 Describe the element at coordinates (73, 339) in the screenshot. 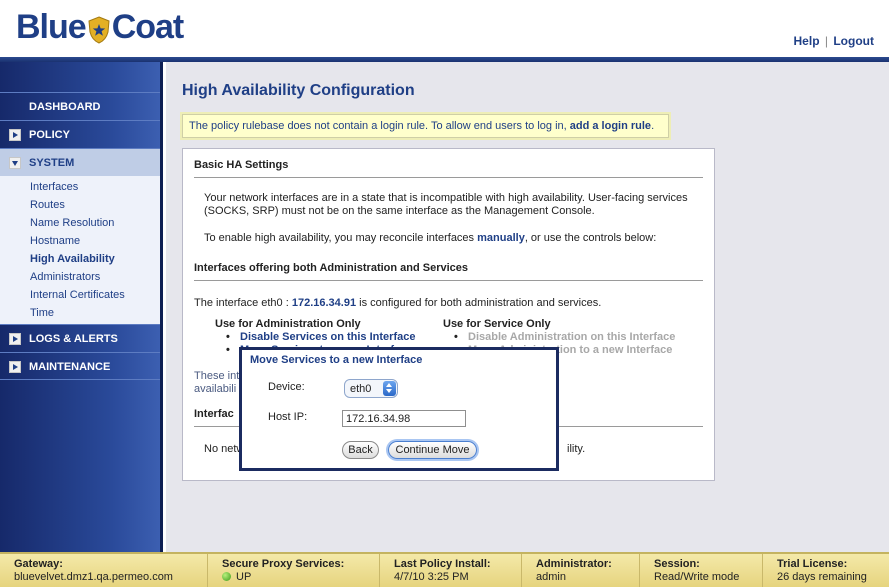

I see `sidebar-item-label: LOGS & ALERTS` at that location.